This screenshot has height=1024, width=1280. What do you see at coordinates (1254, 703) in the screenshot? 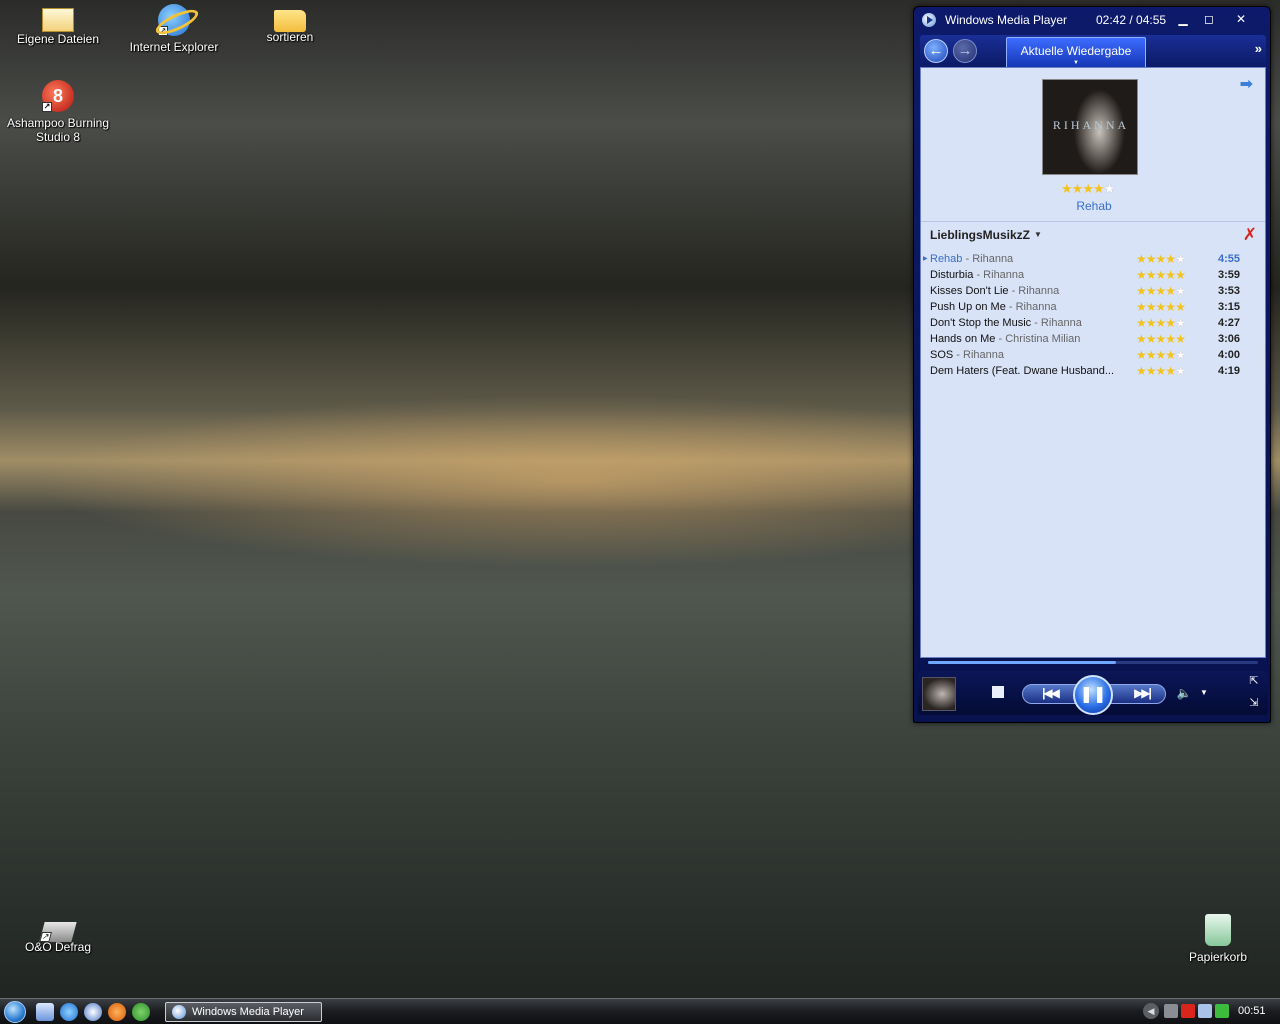
I see `switch-to-skin-button: ⇲` at bounding box center [1254, 703].